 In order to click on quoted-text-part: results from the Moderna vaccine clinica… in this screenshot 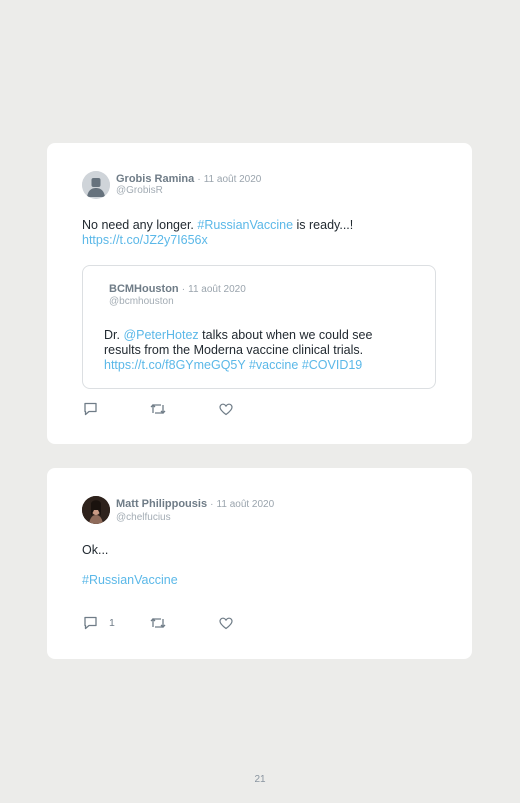, I will do `click(234, 350)`.